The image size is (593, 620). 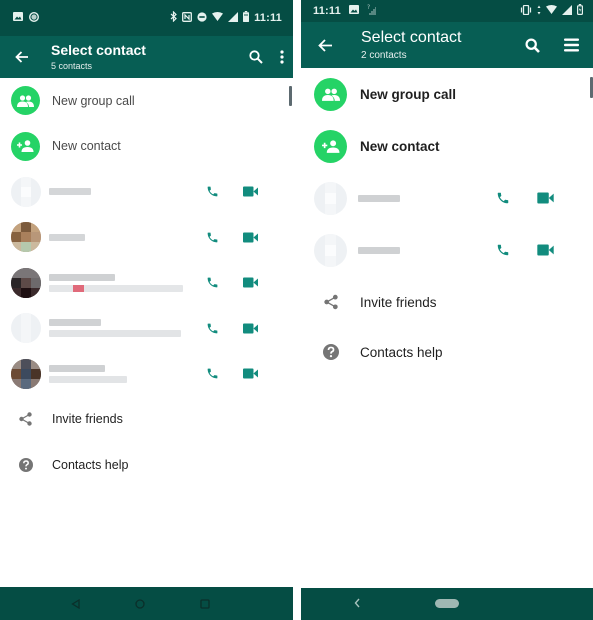 I want to click on status-time: 11:11, so click(x=268, y=18).